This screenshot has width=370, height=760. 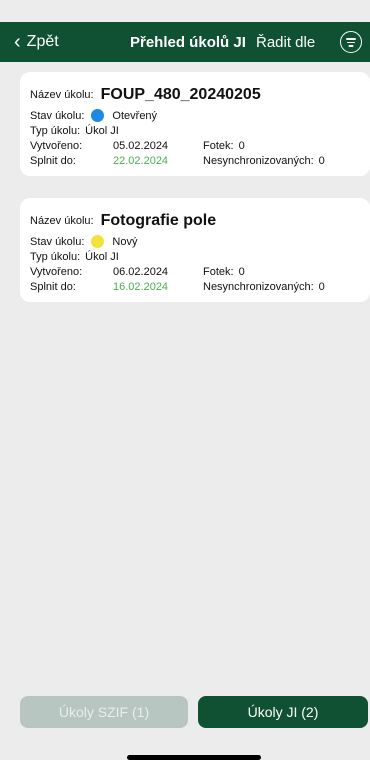 I want to click on page-title: Přehled úkolů JI, so click(x=188, y=42).